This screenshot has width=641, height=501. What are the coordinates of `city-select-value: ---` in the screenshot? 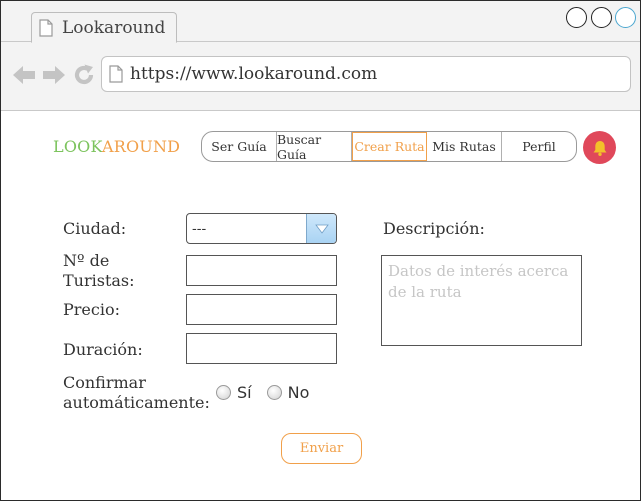 It's located at (199, 228).